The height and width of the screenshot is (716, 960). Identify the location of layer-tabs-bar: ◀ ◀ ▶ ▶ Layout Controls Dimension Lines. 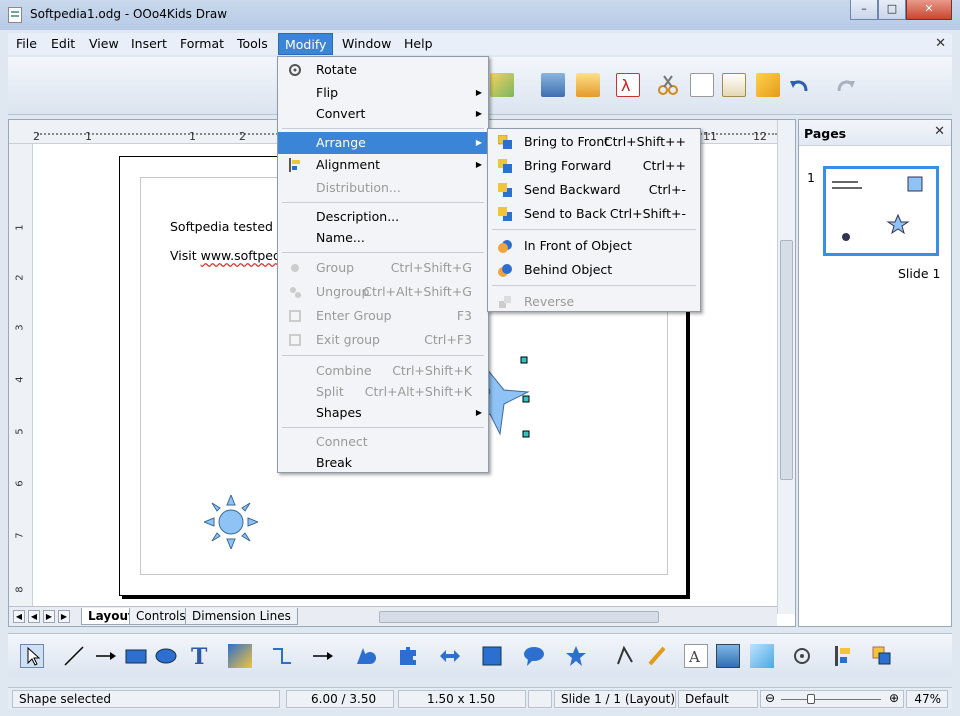
(393, 616).